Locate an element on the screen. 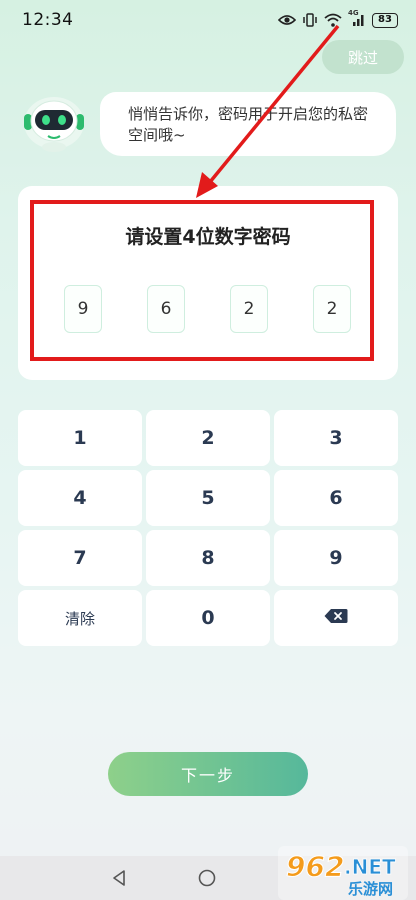 The height and width of the screenshot is (900, 416). status-bar: 12:34 4G 83 is located at coordinates (208, 20).